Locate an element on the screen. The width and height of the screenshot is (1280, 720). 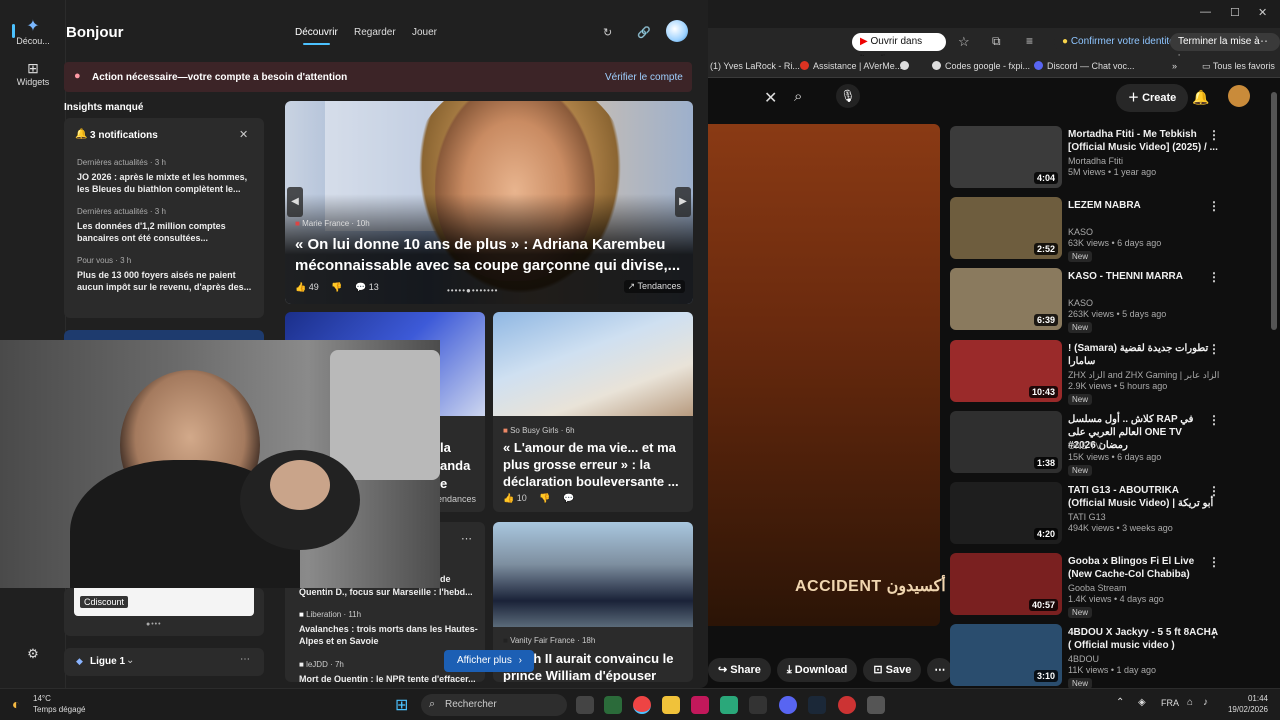
carousel-prev-icon: ◀ is located at coordinates (295, 202).